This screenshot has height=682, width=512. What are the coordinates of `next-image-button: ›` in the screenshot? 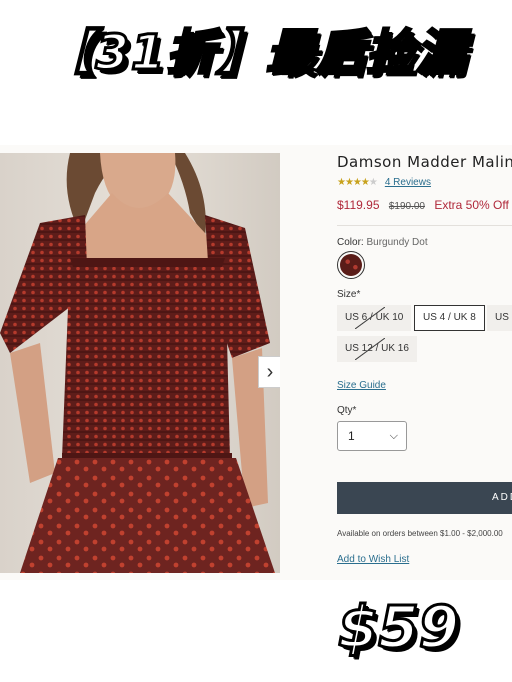 It's located at (269, 372).